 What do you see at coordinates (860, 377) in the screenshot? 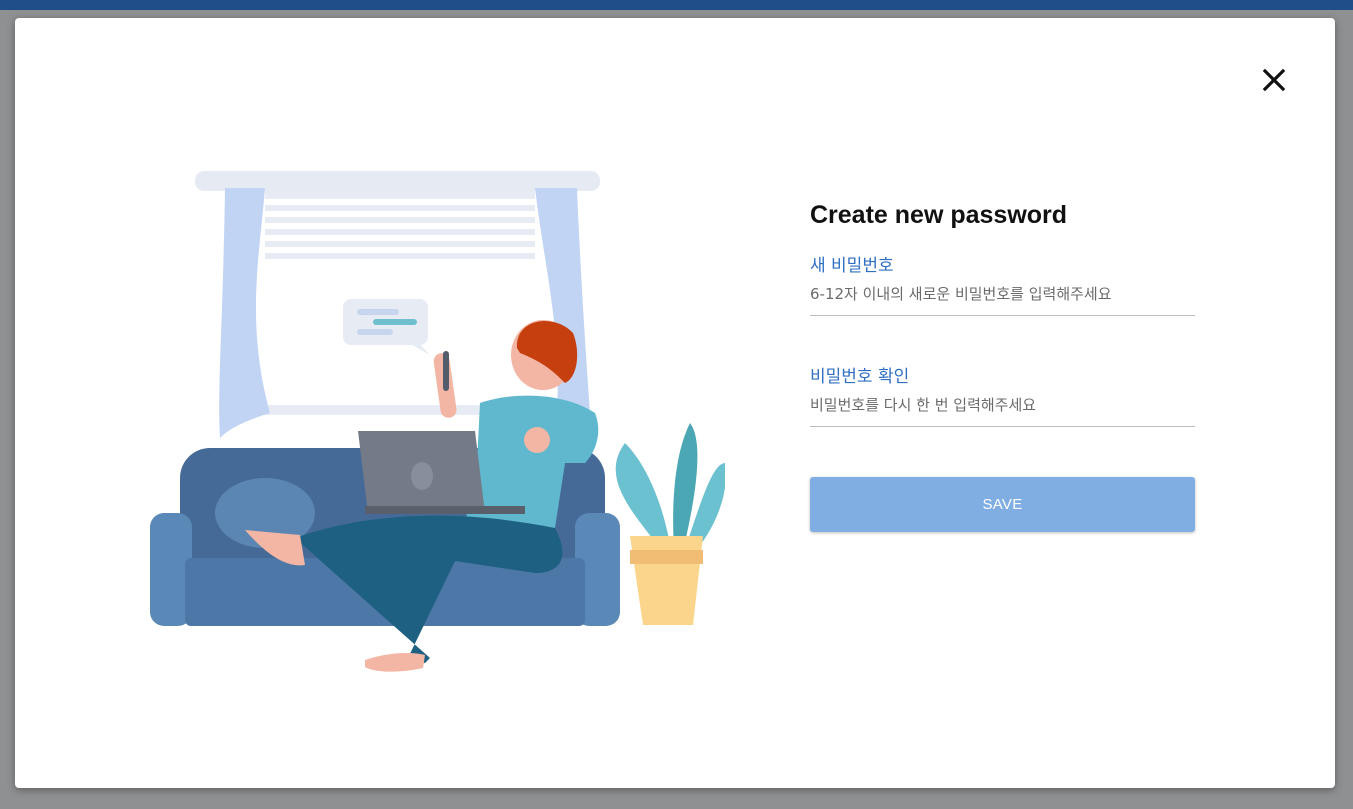
I see `confirm-password-label: 비밀번호 확인` at bounding box center [860, 377].